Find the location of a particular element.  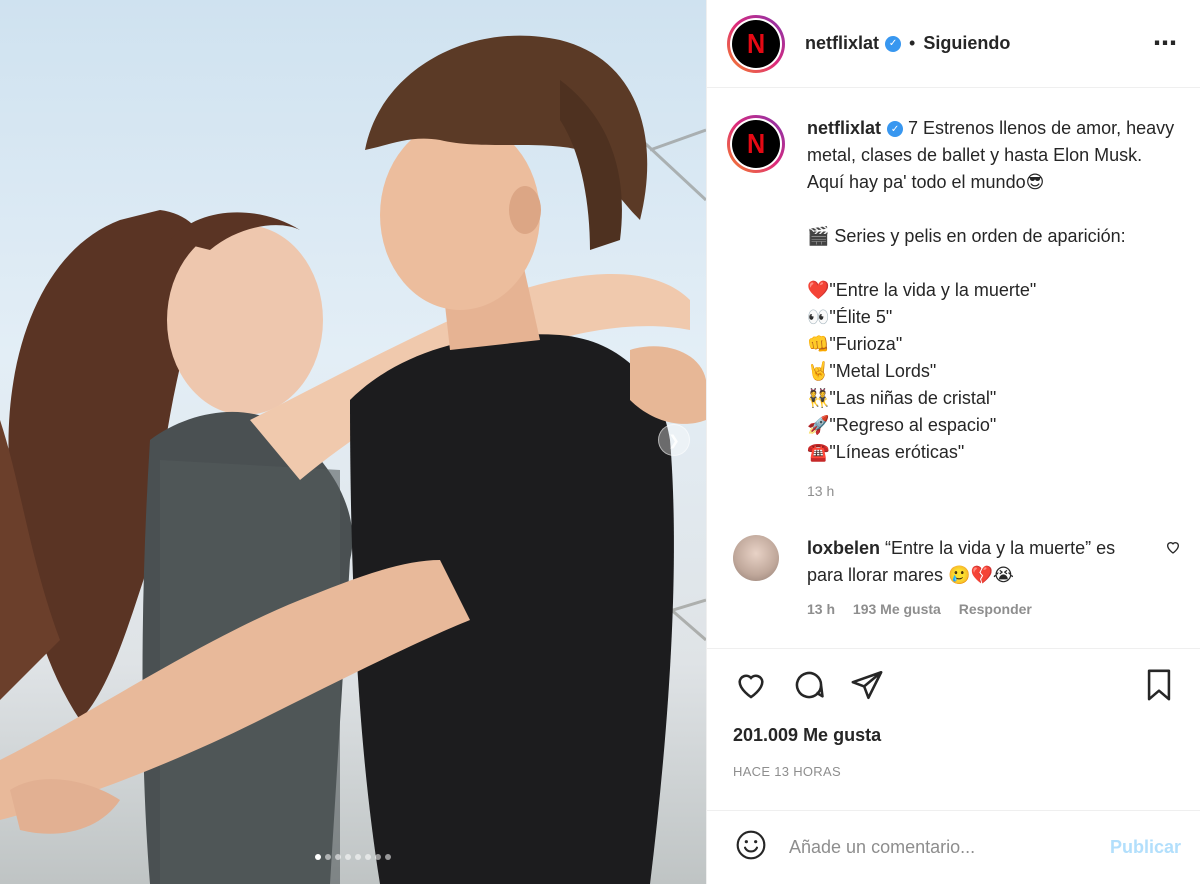

like-heart-icon is located at coordinates (751, 685).